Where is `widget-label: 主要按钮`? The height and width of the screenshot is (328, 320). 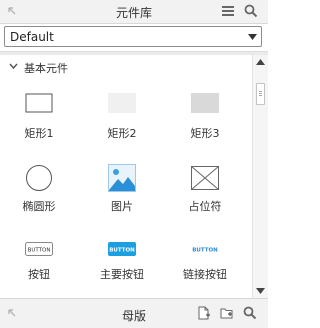 widget-label: 主要按钮 is located at coordinates (122, 274).